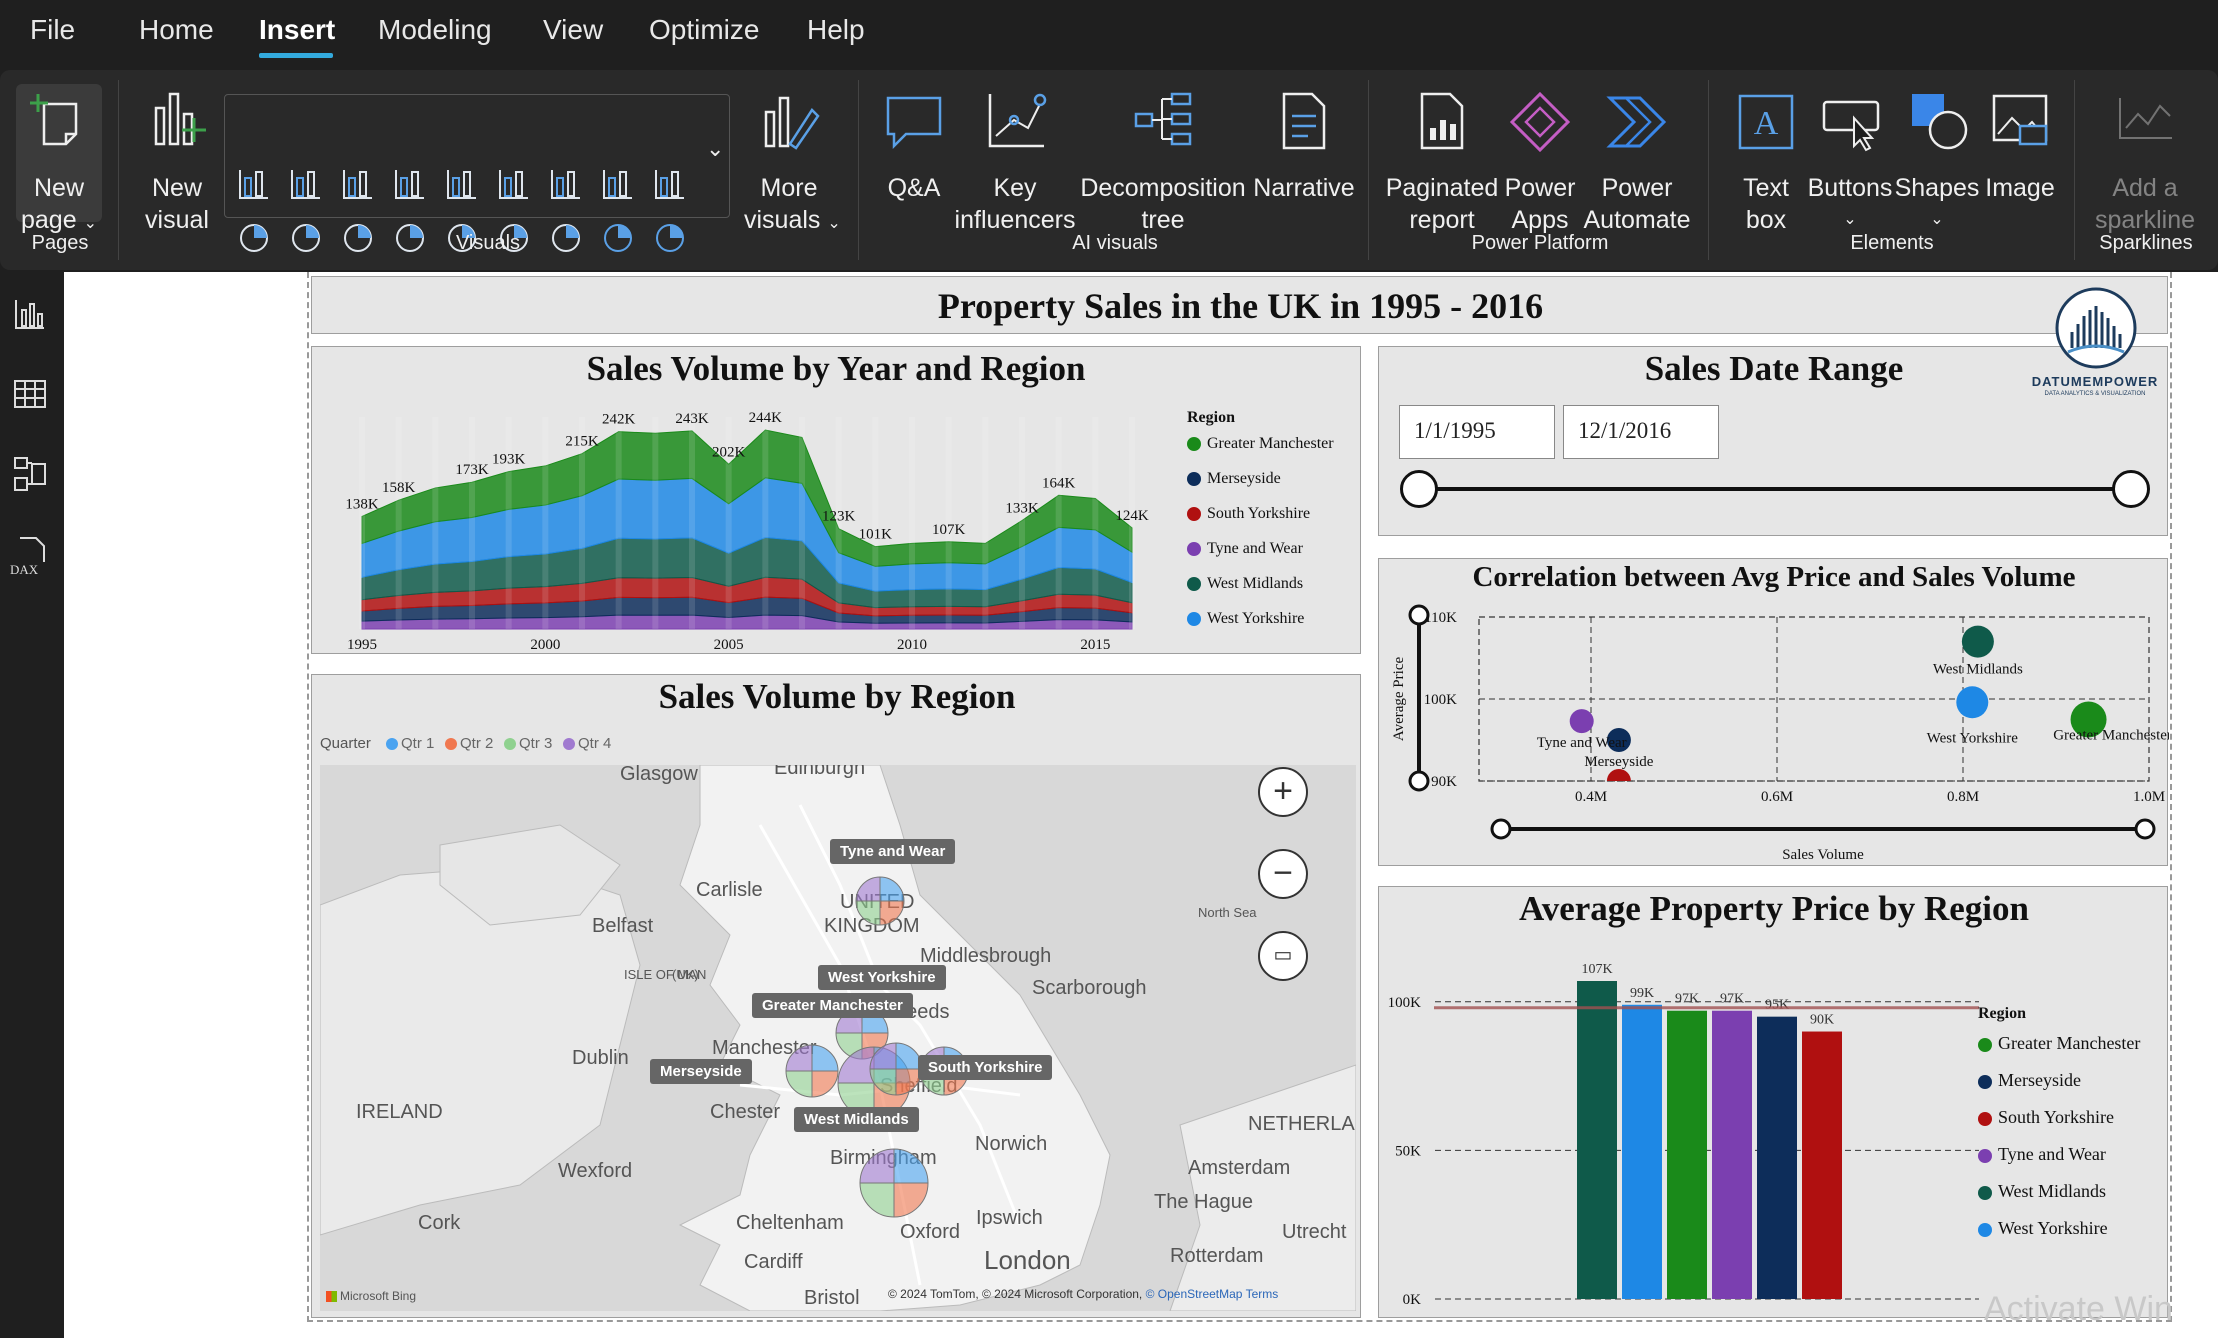 This screenshot has width=2218, height=1338. I want to click on scatter-point-west-midlands, so click(1977, 641).